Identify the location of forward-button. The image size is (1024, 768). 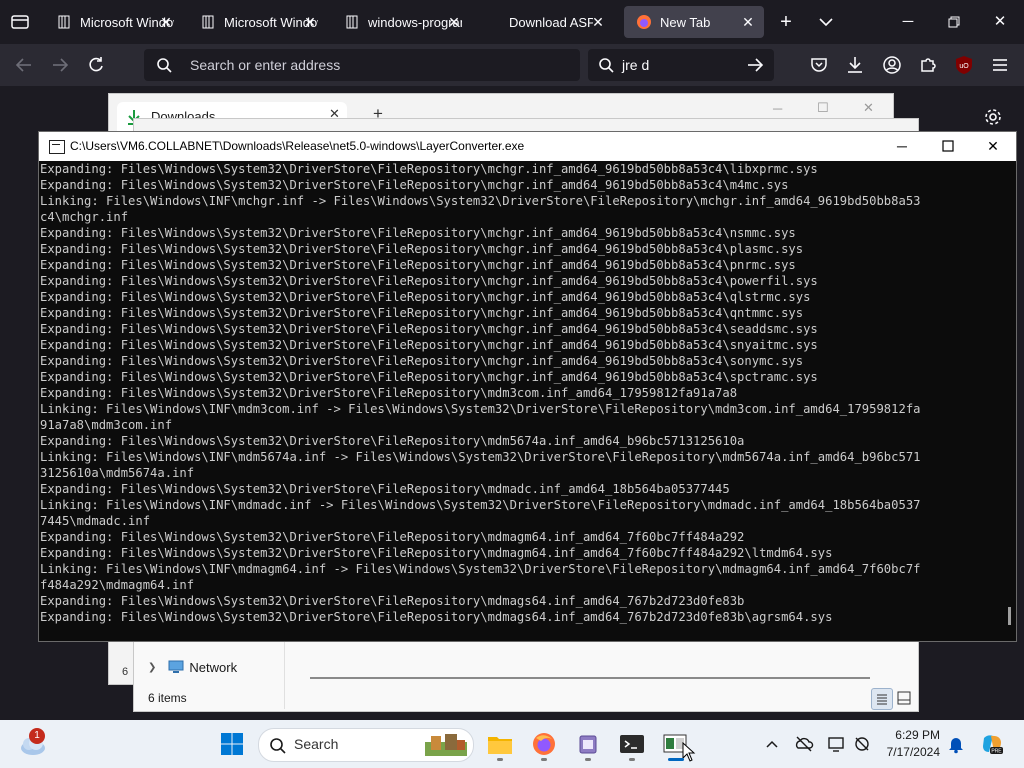
(60, 65).